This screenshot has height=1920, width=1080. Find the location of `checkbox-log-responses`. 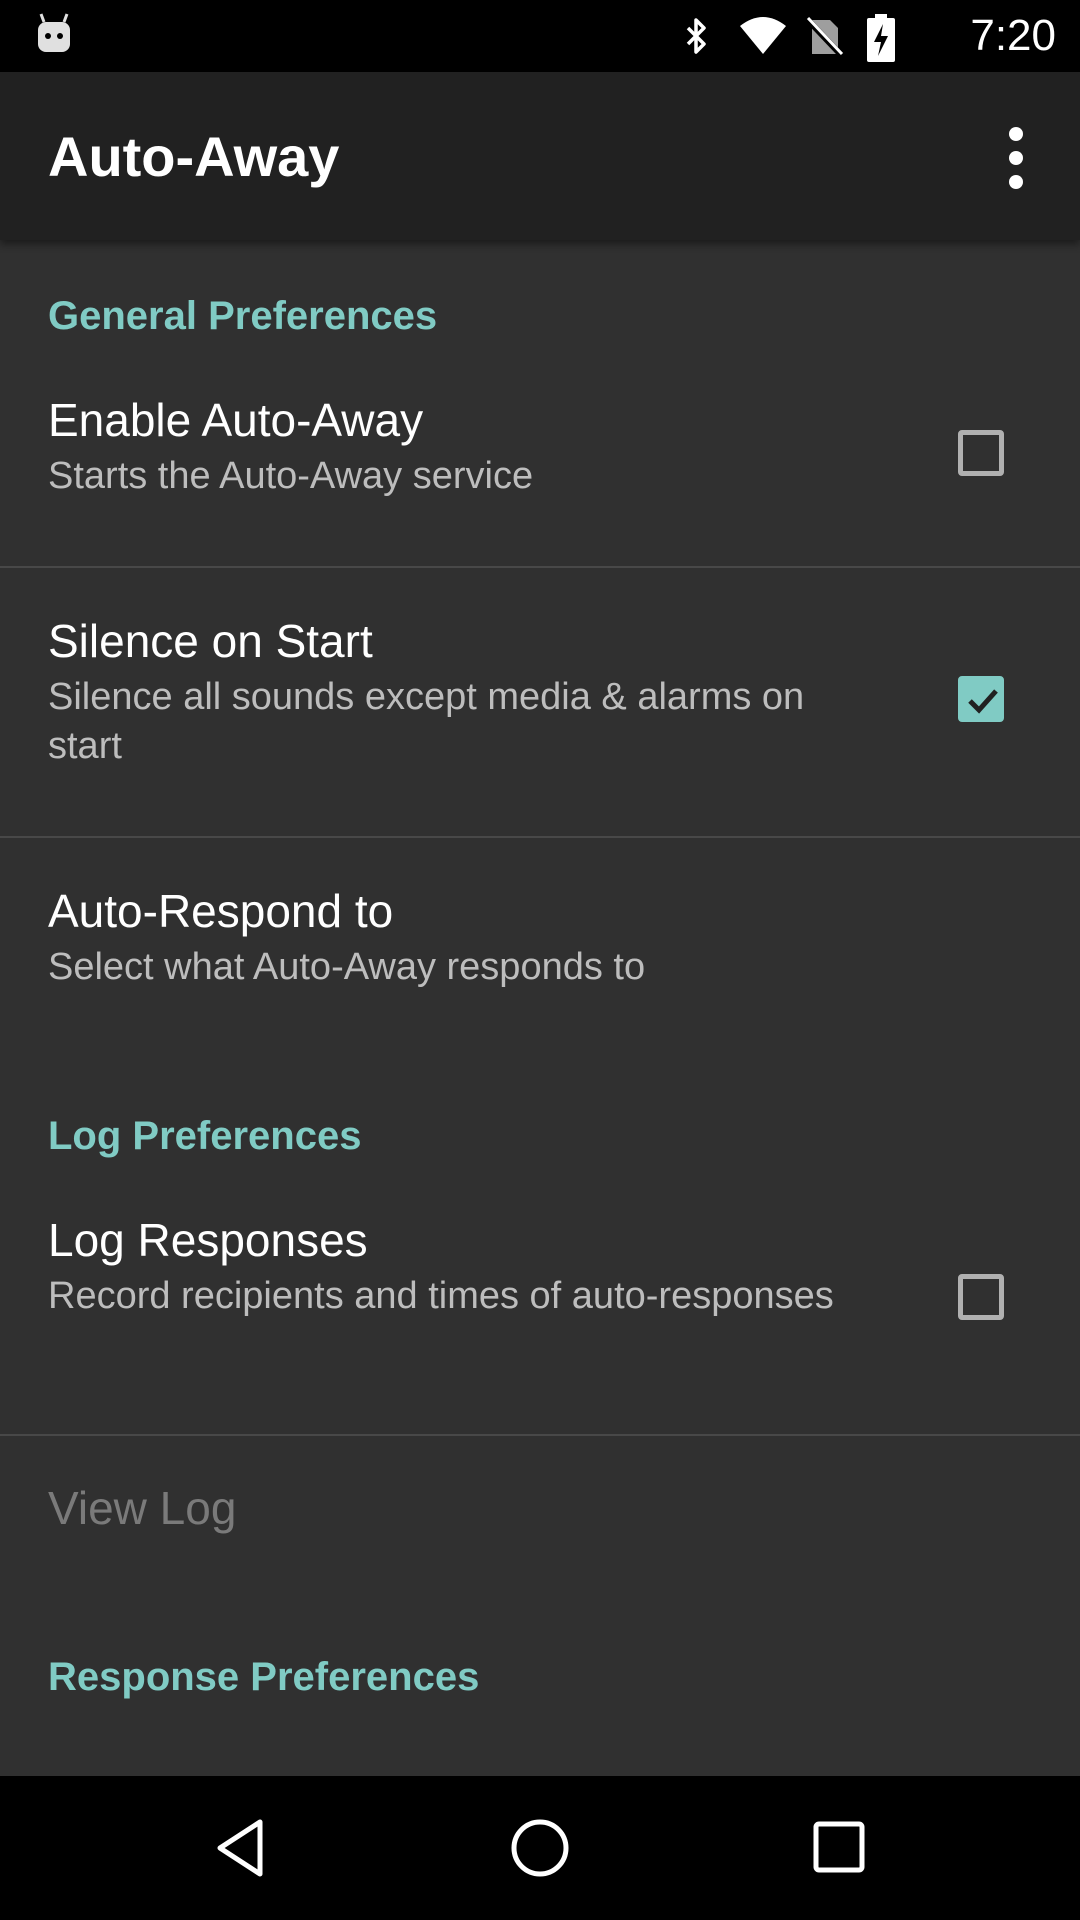

checkbox-log-responses is located at coordinates (981, 1297).